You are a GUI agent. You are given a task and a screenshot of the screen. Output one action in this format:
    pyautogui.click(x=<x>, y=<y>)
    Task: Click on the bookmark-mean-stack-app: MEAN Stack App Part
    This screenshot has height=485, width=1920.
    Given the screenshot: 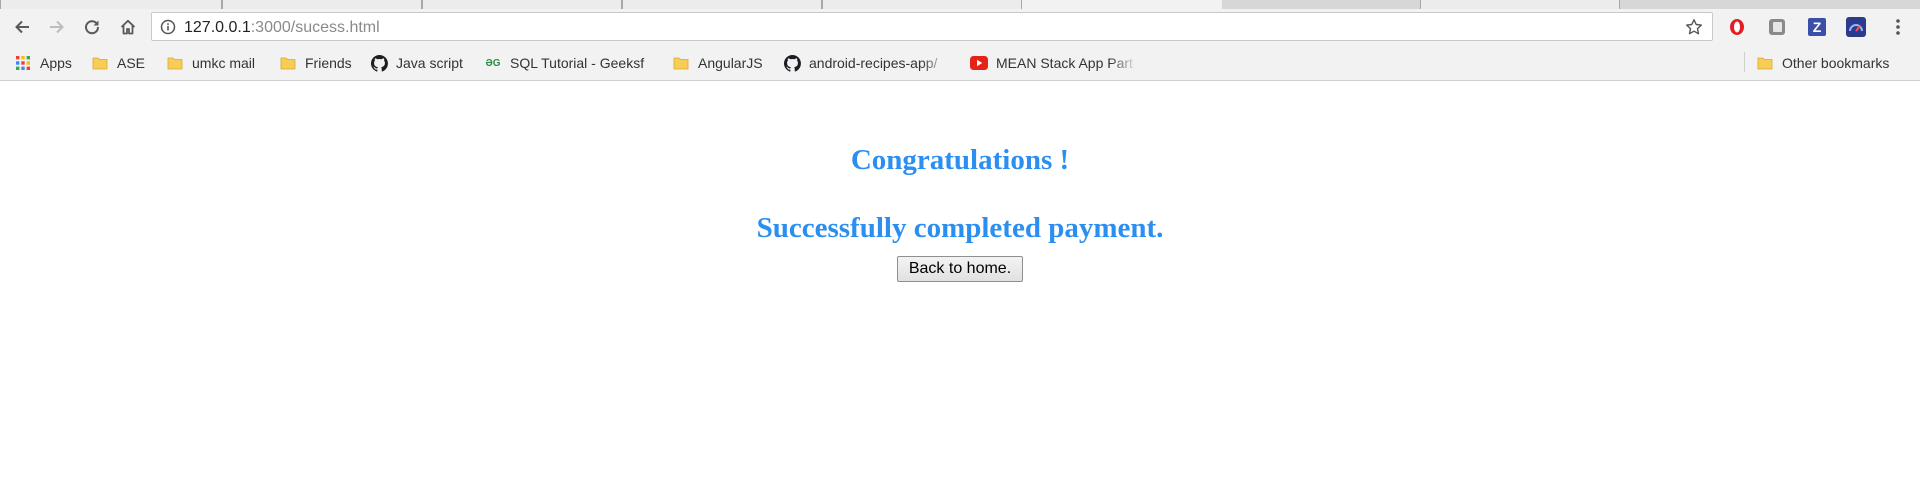 What is the action you would take?
    pyautogui.click(x=1054, y=63)
    